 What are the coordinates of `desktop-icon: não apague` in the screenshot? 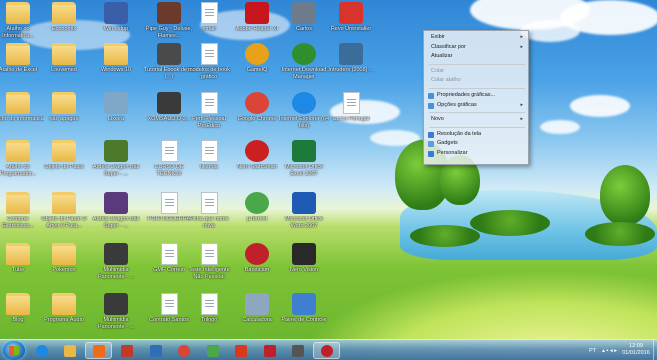 It's located at (64, 115).